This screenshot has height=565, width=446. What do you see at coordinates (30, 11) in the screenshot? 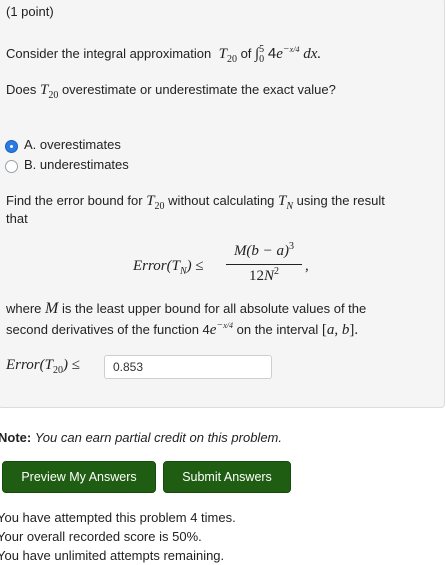
I see `points-label: (1 point)` at bounding box center [30, 11].